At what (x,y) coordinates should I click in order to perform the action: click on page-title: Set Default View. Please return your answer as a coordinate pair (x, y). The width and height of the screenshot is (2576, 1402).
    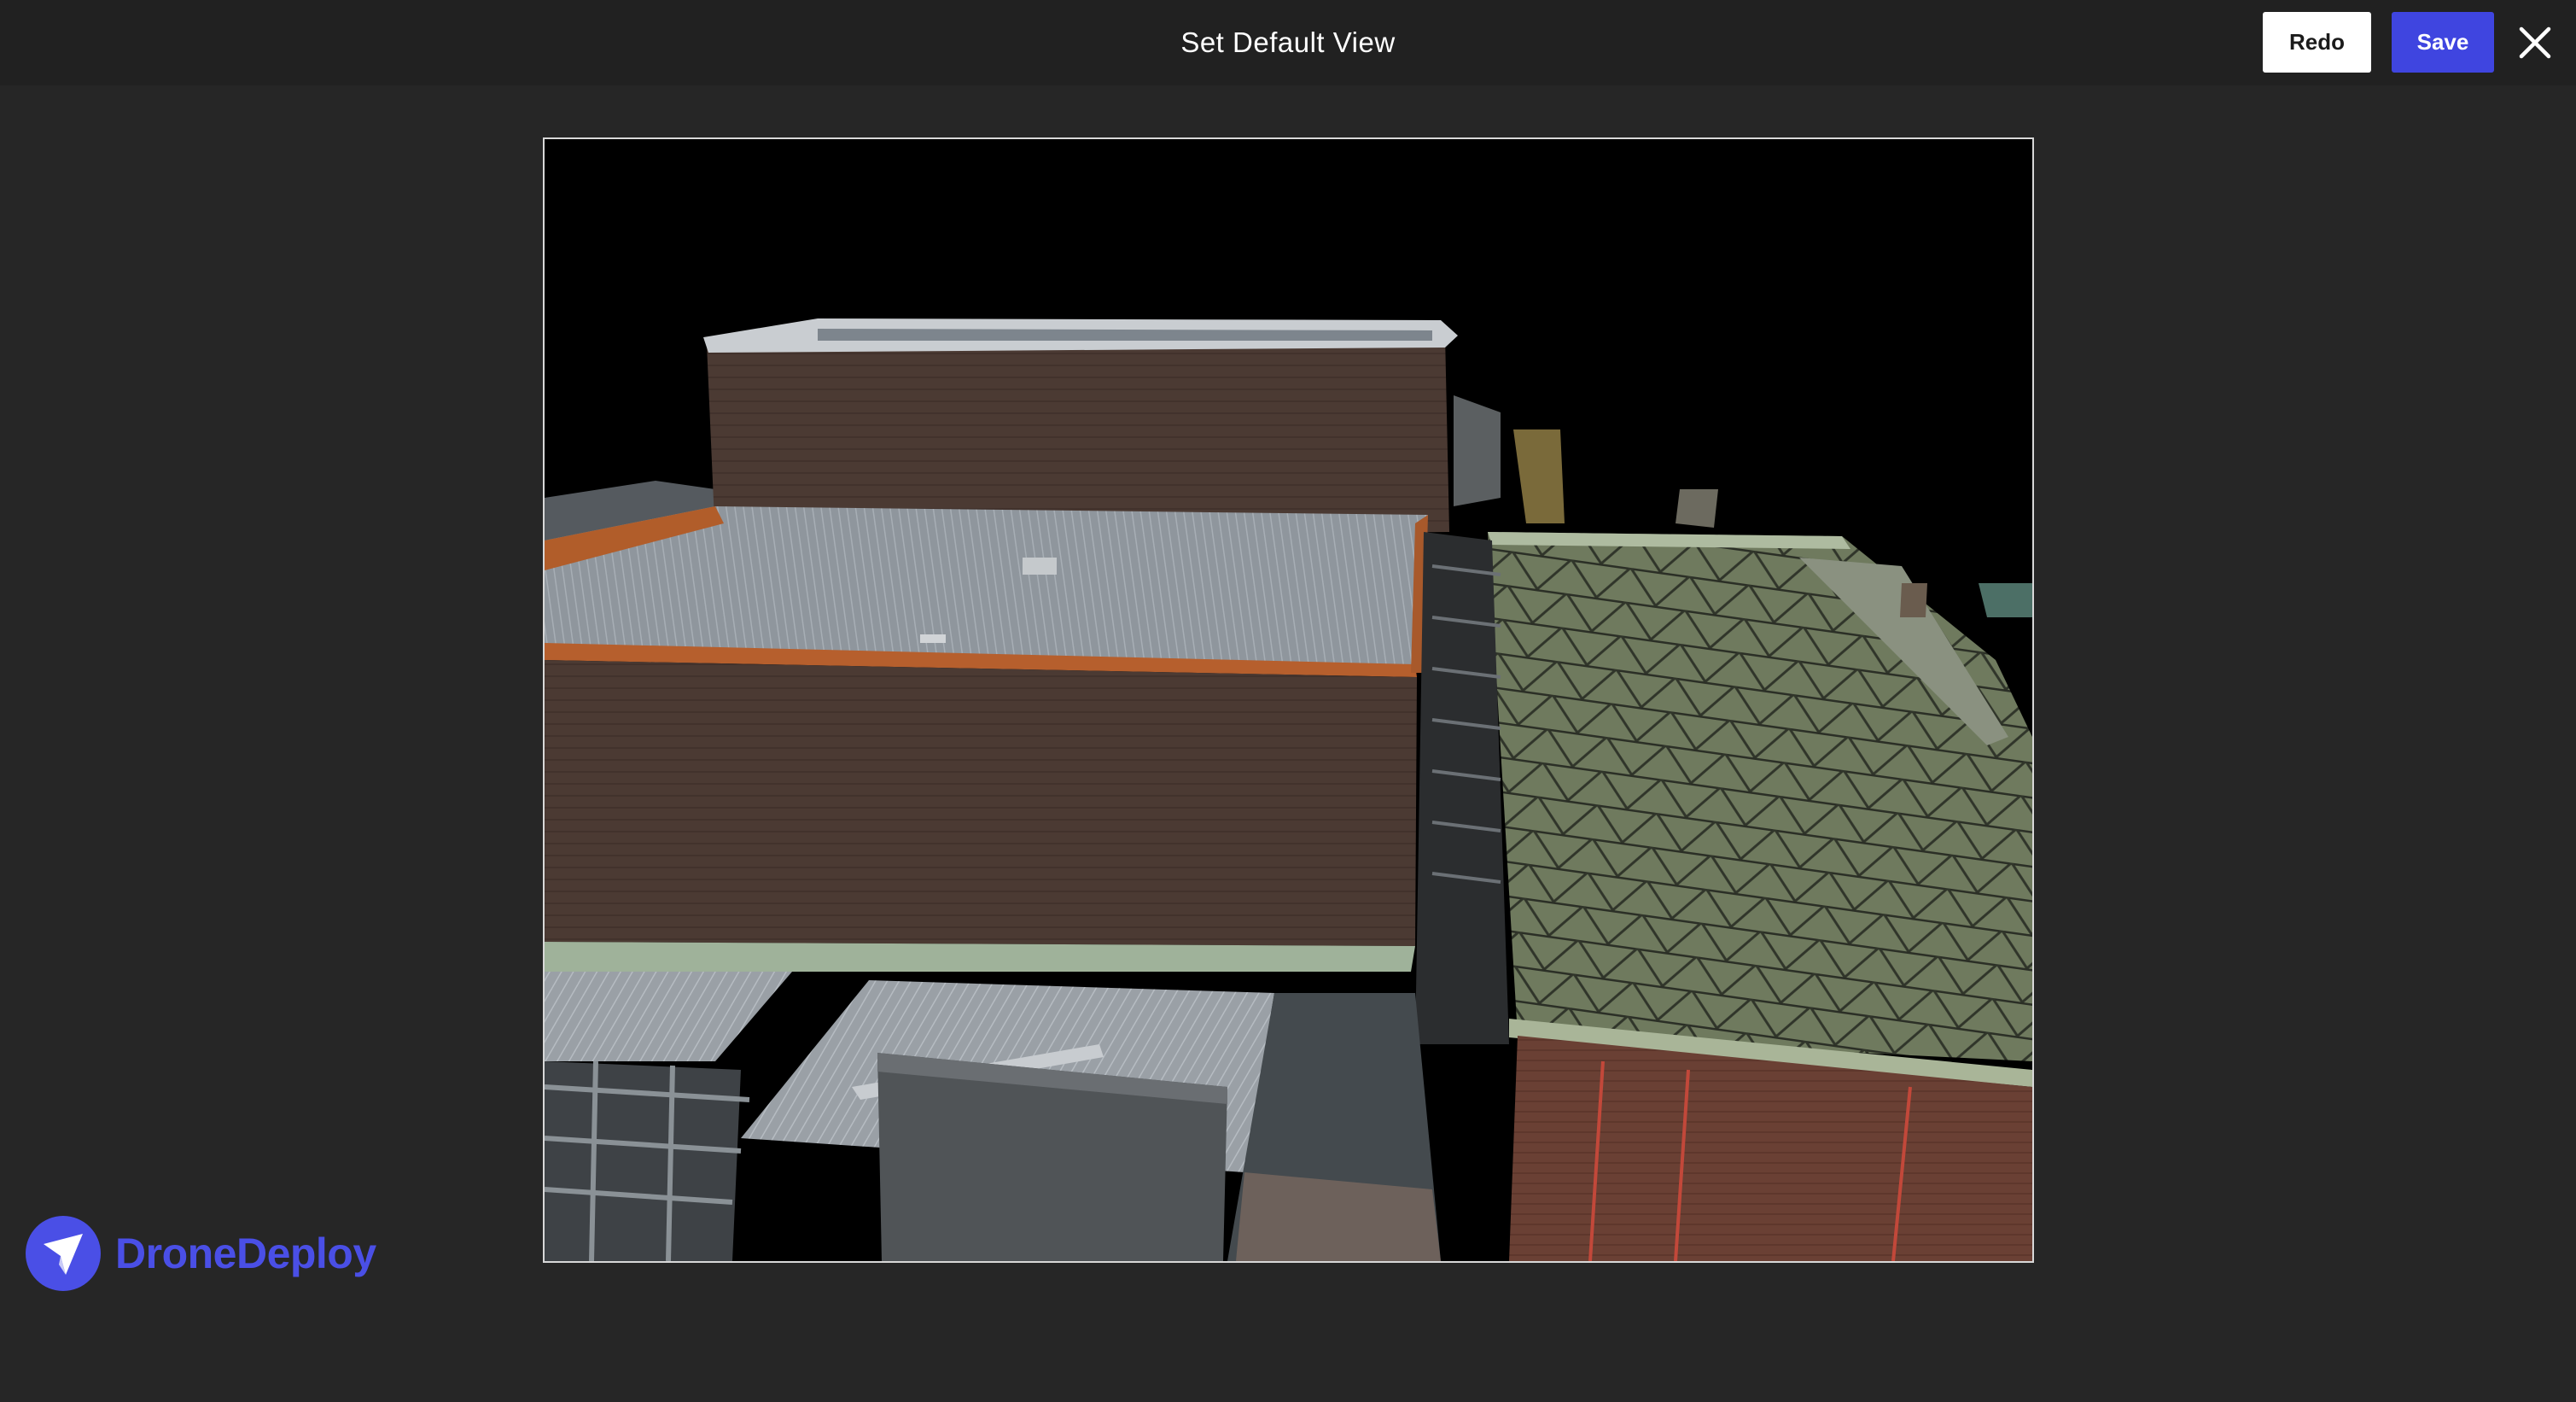
    Looking at the image, I should click on (1288, 42).